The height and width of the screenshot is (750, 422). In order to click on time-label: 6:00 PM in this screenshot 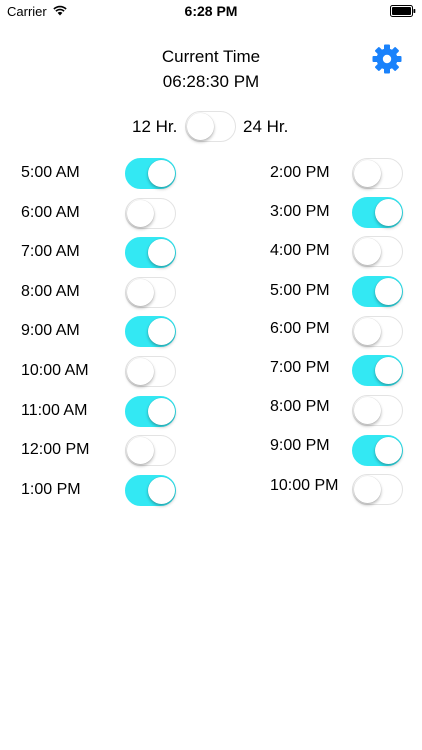, I will do `click(300, 328)`.